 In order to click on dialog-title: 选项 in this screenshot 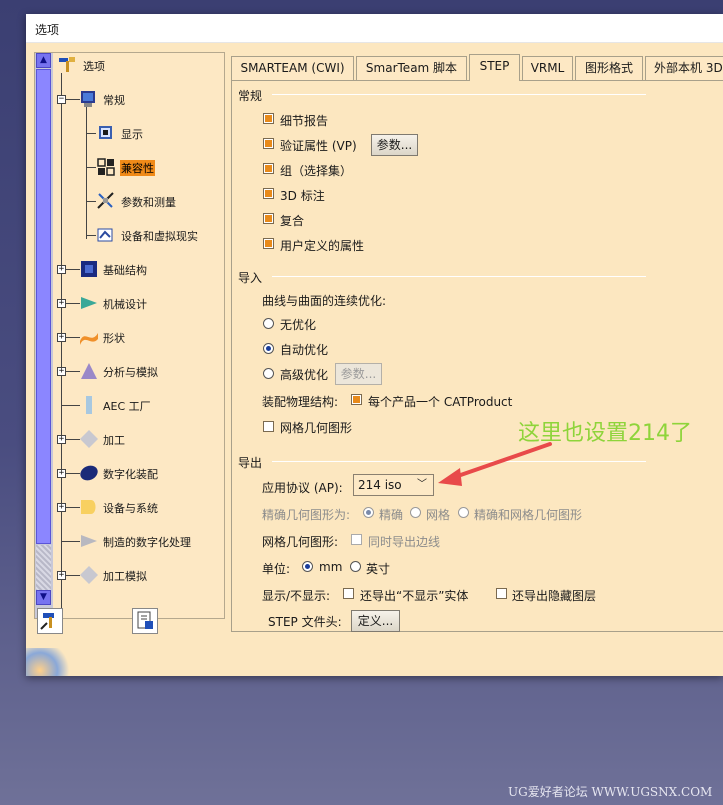, I will do `click(47, 30)`.